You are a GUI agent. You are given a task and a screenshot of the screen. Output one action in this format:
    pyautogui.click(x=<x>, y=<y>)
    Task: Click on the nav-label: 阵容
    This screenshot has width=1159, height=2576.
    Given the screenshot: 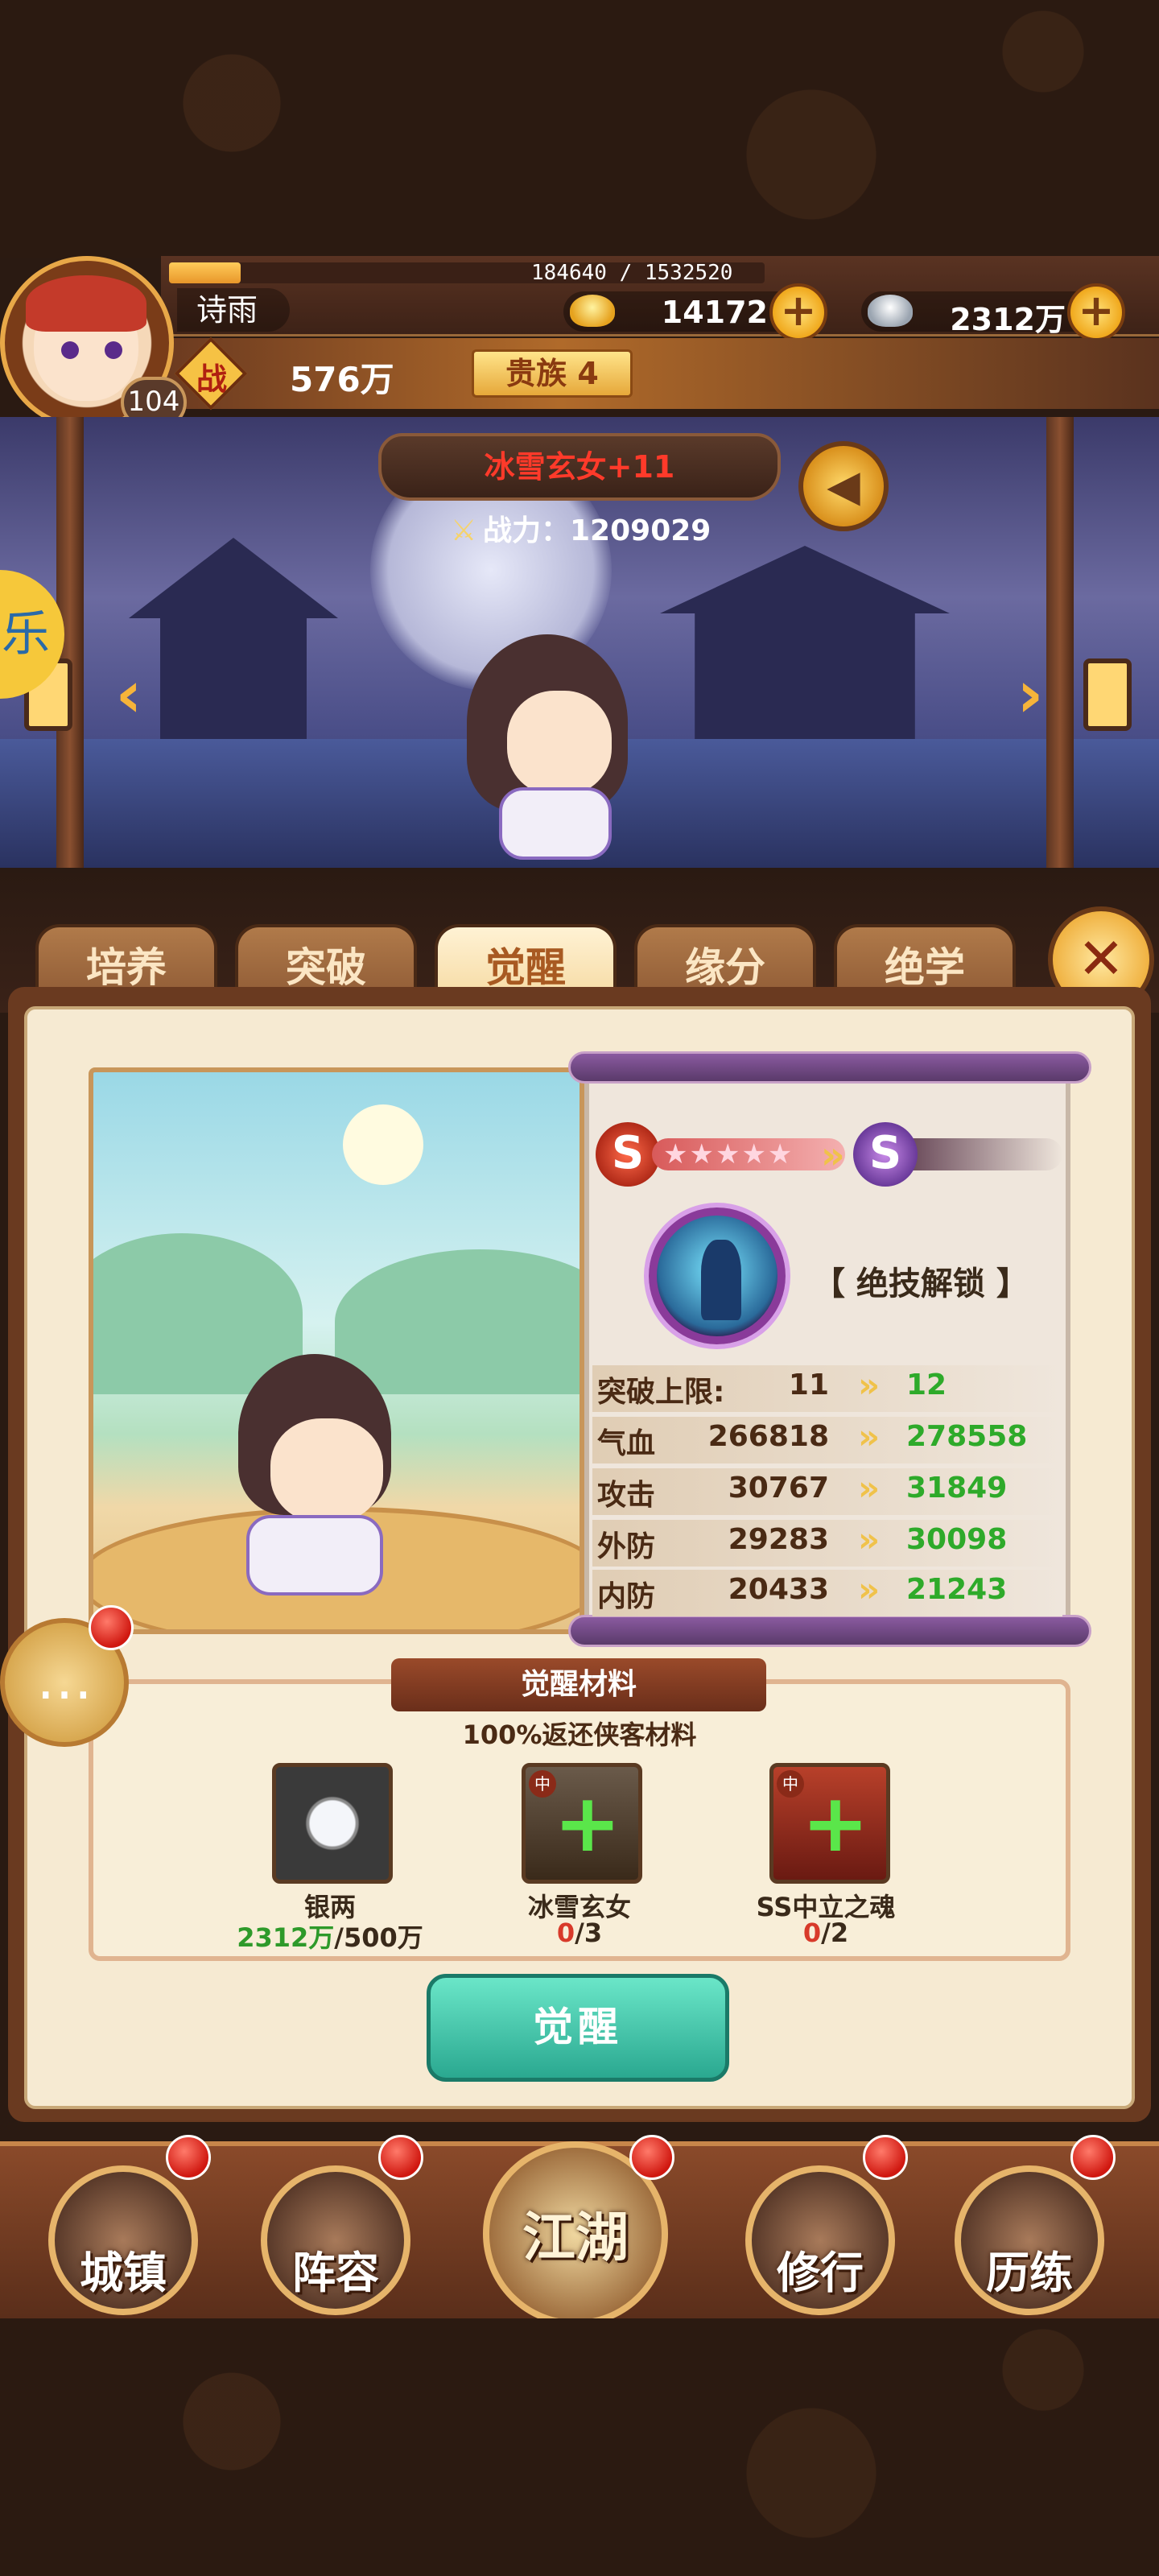 What is the action you would take?
    pyautogui.click(x=335, y=2273)
    